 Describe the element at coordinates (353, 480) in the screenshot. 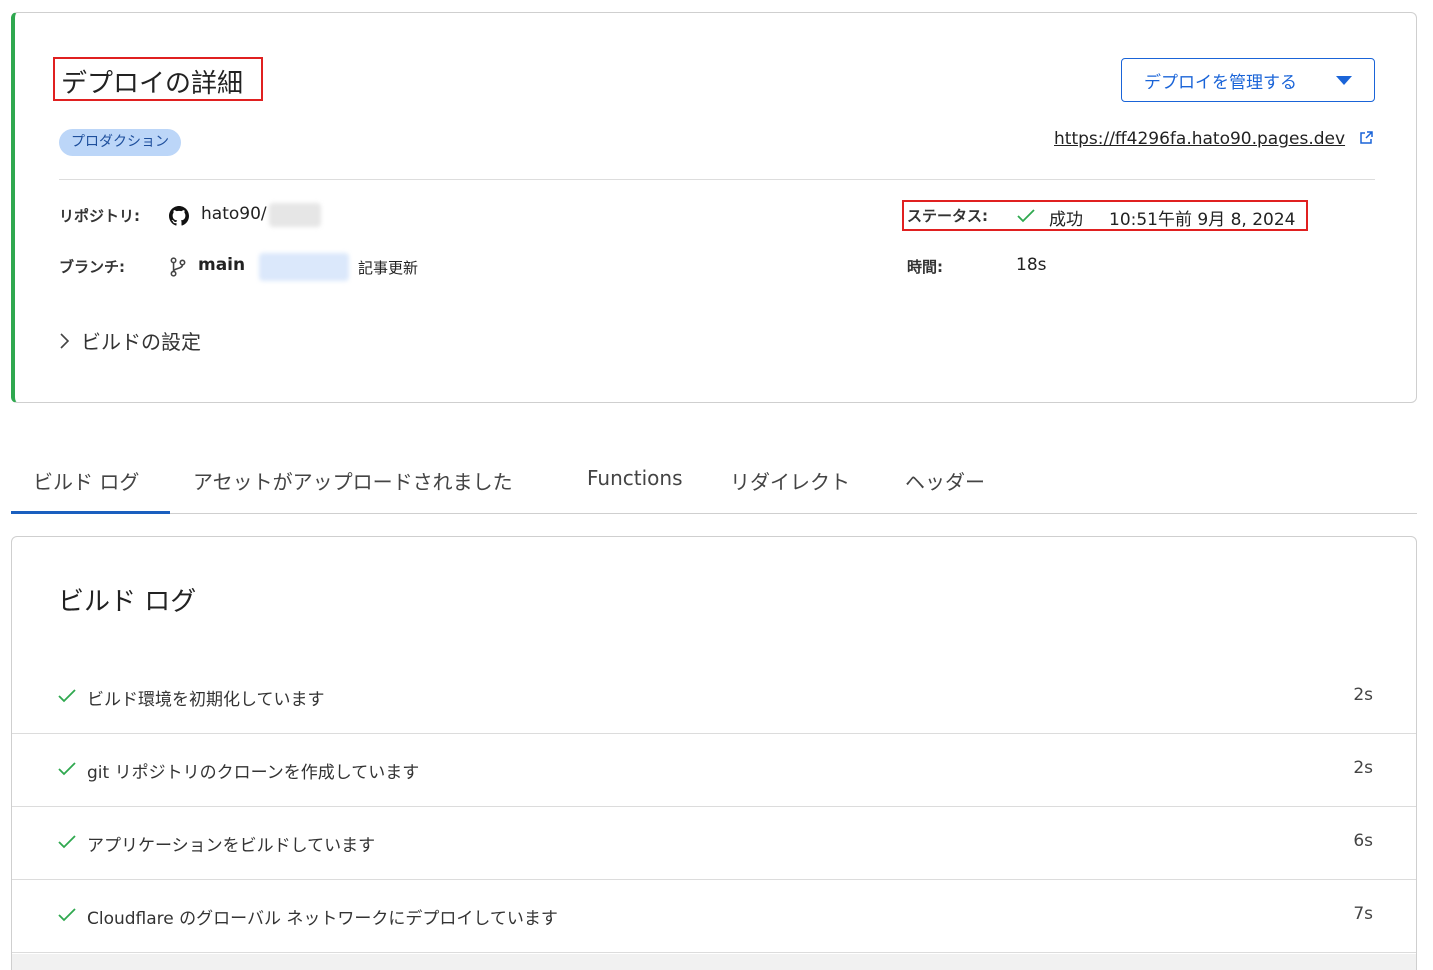

I see `tab-uploaded-assets: アセットがアップロードされました` at that location.